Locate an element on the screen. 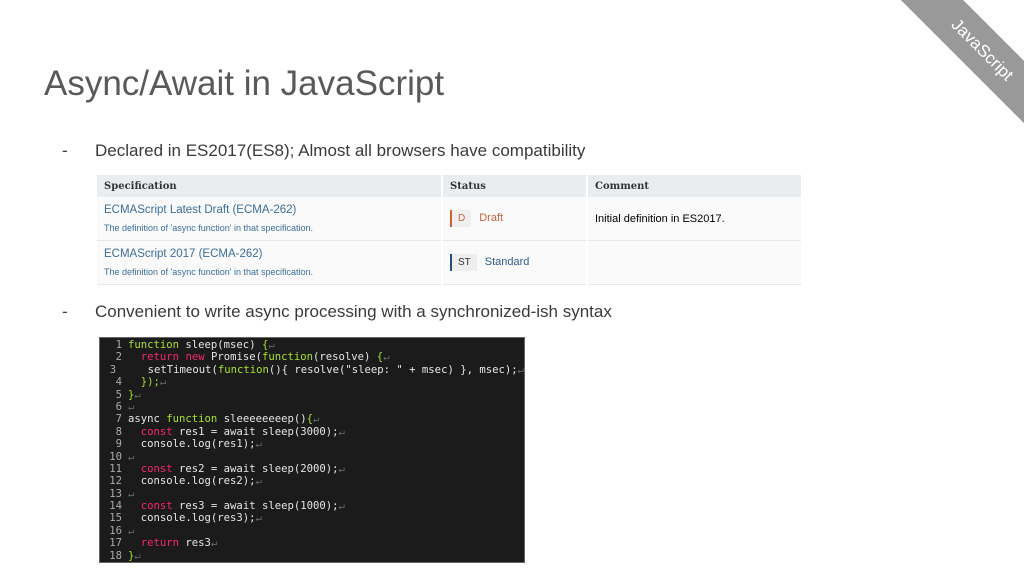  code-line: 6 ↵ is located at coordinates (312, 407).